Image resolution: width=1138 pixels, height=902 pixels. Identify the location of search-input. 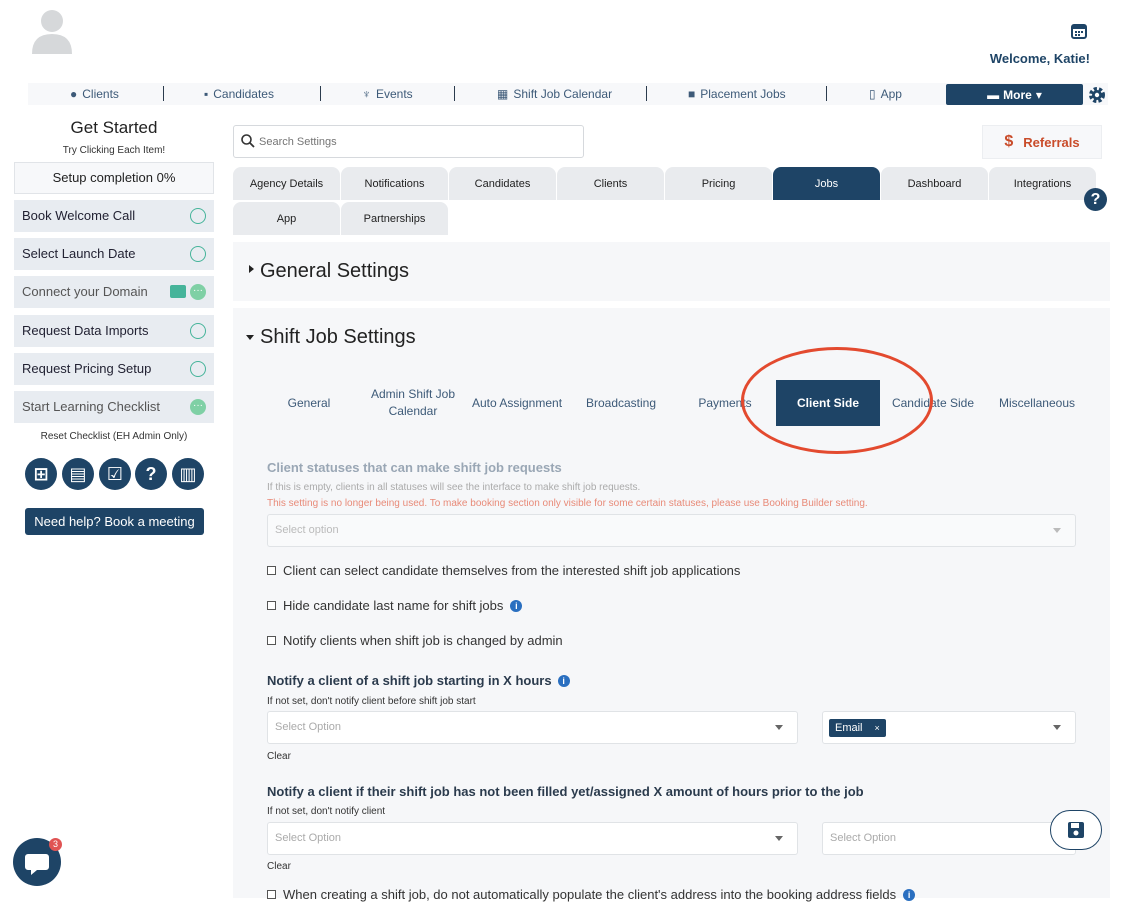
(419, 142).